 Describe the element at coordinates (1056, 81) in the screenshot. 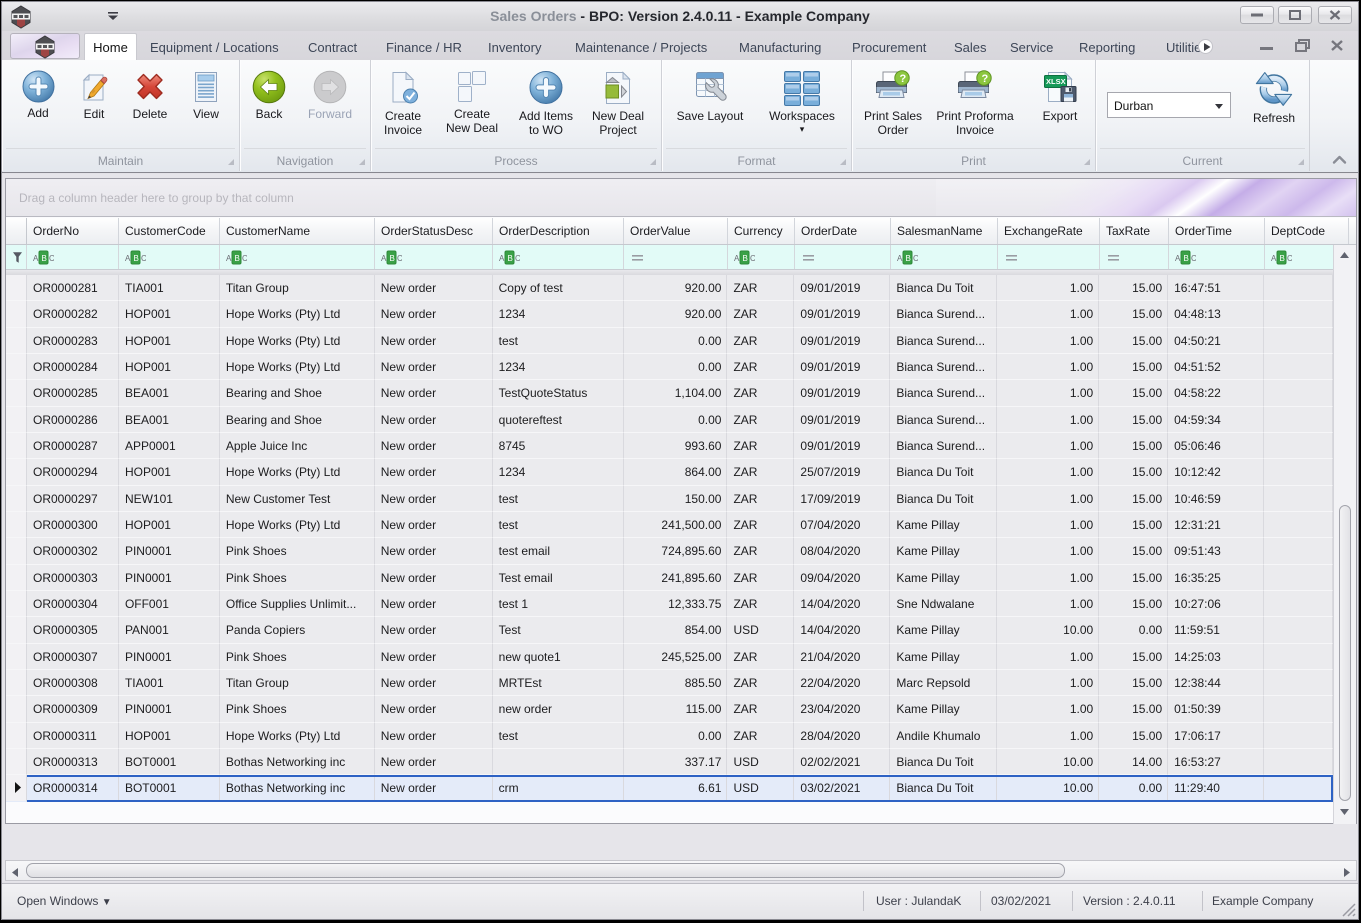

I see `svg-text: XLSX` at that location.